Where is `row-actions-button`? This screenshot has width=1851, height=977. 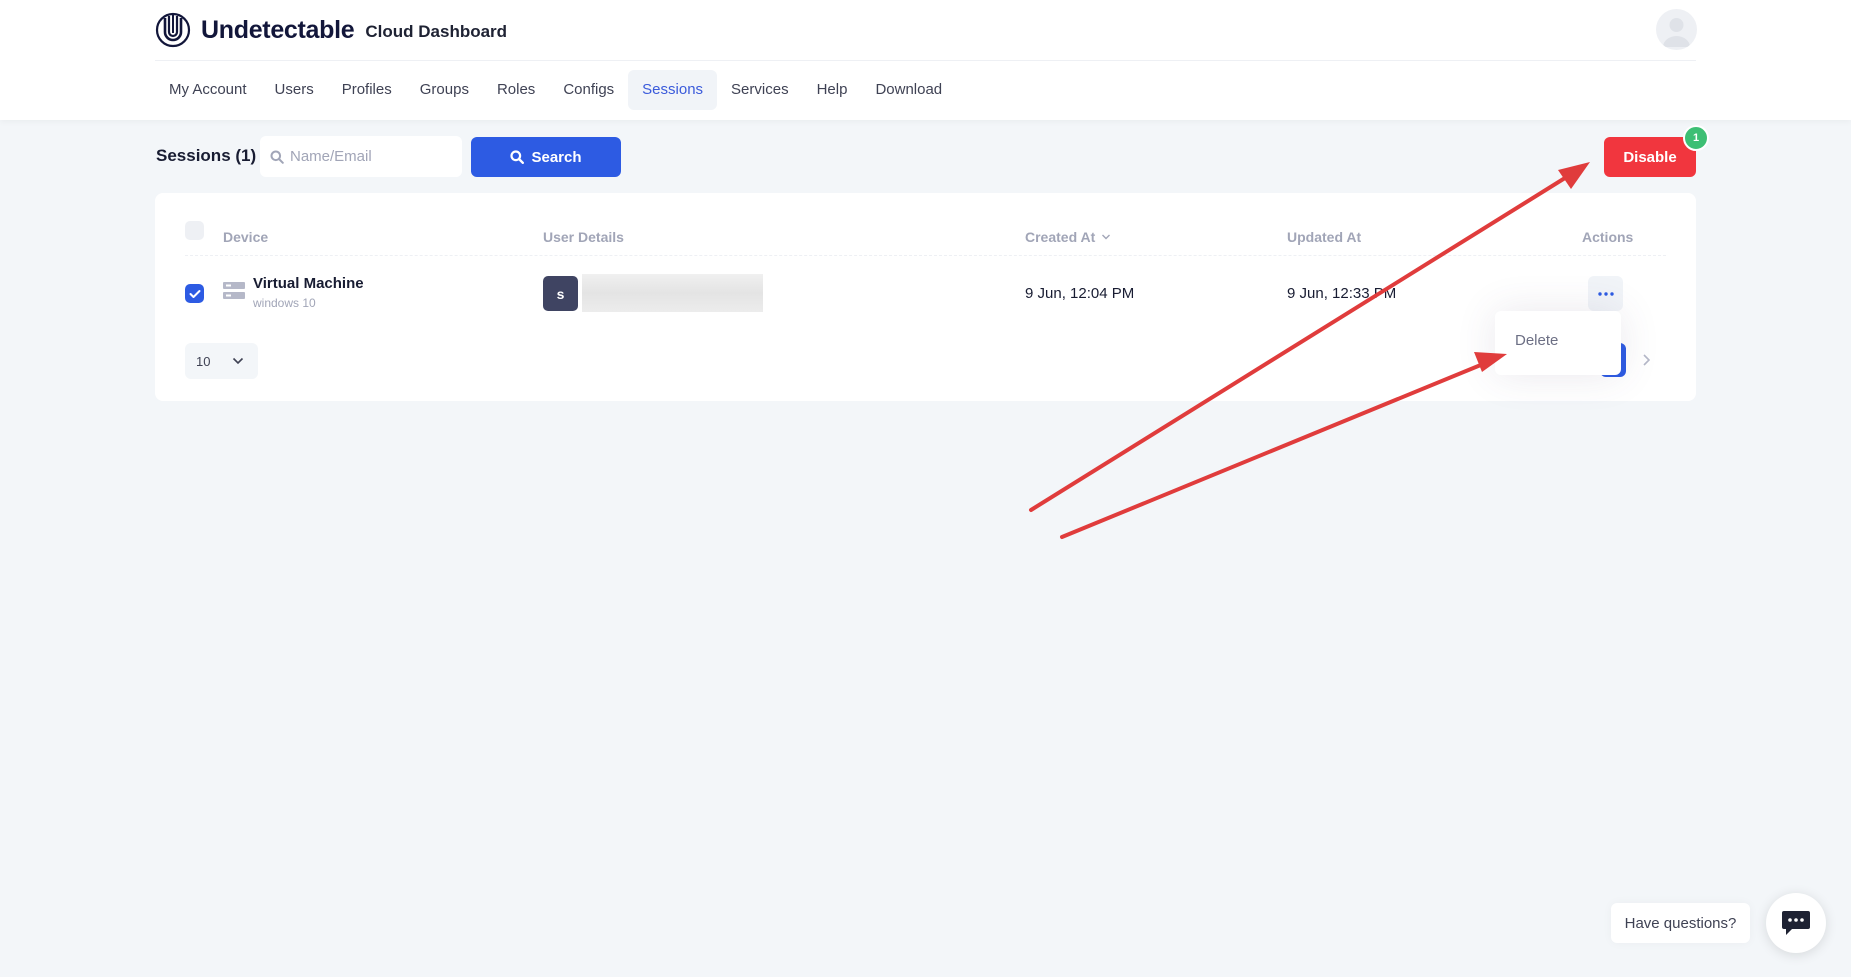 row-actions-button is located at coordinates (1605, 293).